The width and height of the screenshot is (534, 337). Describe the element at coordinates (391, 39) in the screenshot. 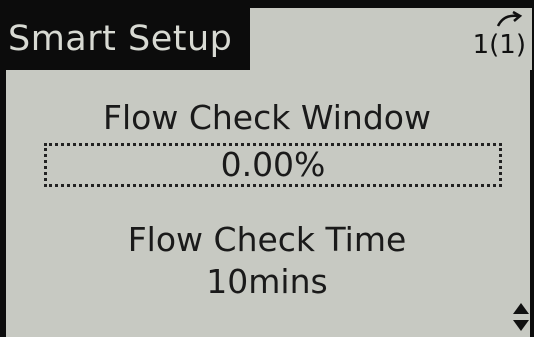

I see `header-status-area: 1(1)` at that location.